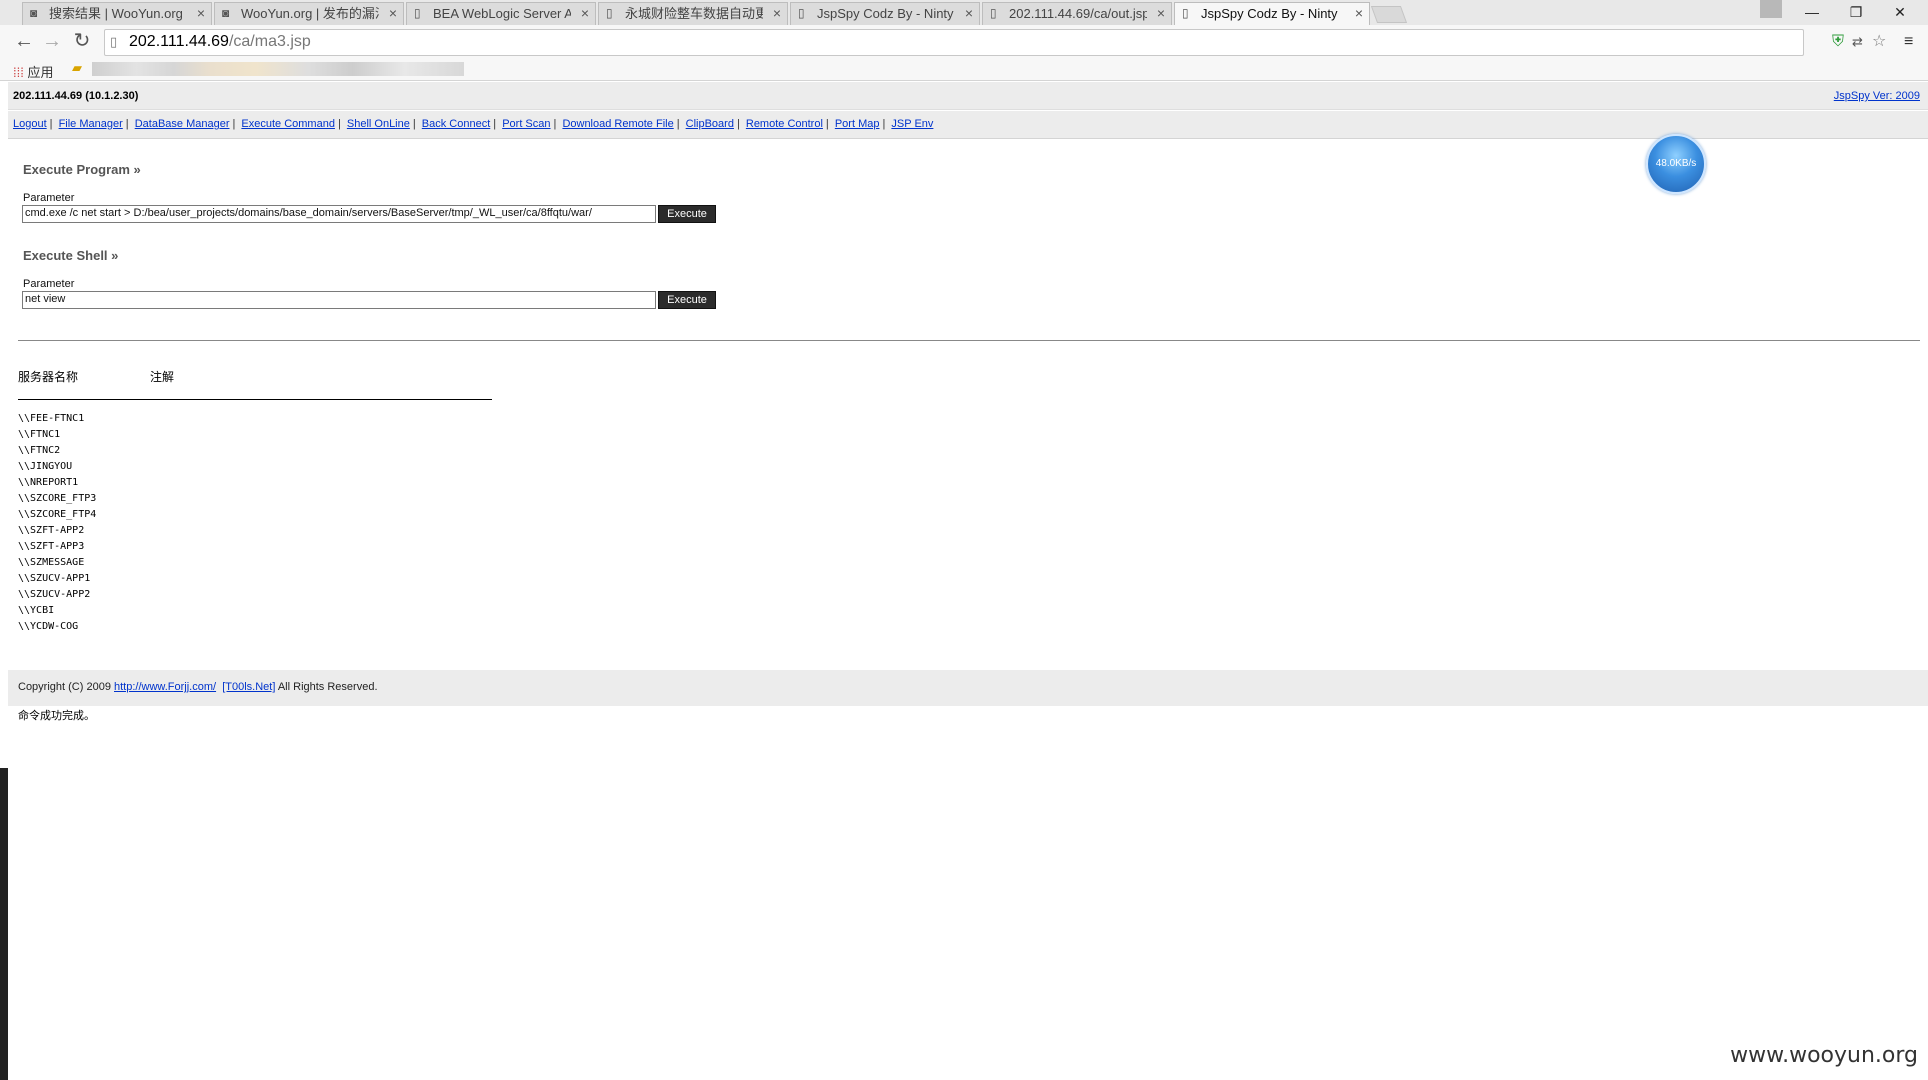 Image resolution: width=1928 pixels, height=1080 pixels. Describe the element at coordinates (56, 715) in the screenshot. I see `command-result: 命令成功完成。` at that location.